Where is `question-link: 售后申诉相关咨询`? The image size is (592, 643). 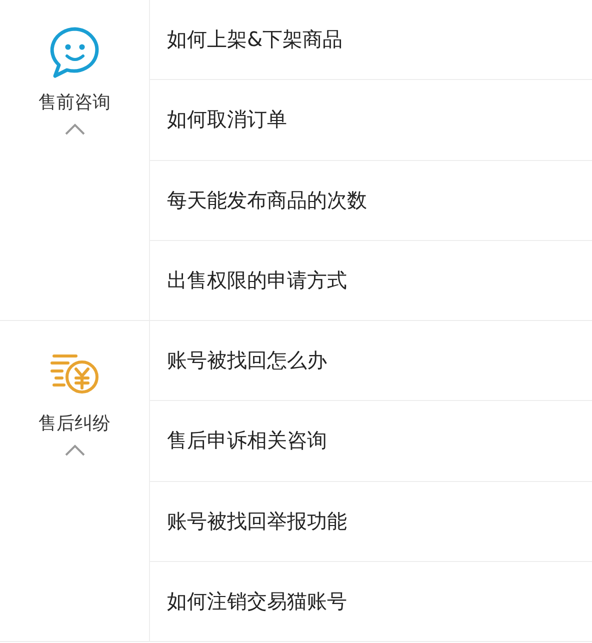 question-link: 售后申诉相关咨询 is located at coordinates (247, 440).